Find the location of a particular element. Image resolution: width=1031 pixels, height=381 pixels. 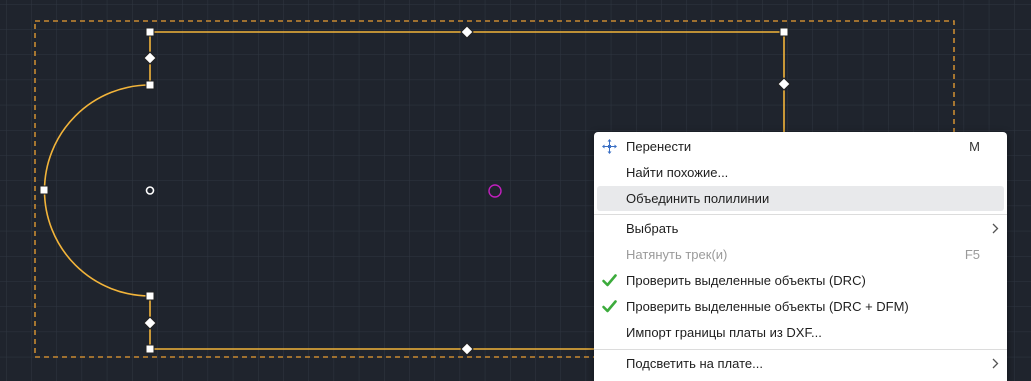

move-icon is located at coordinates (609, 146).